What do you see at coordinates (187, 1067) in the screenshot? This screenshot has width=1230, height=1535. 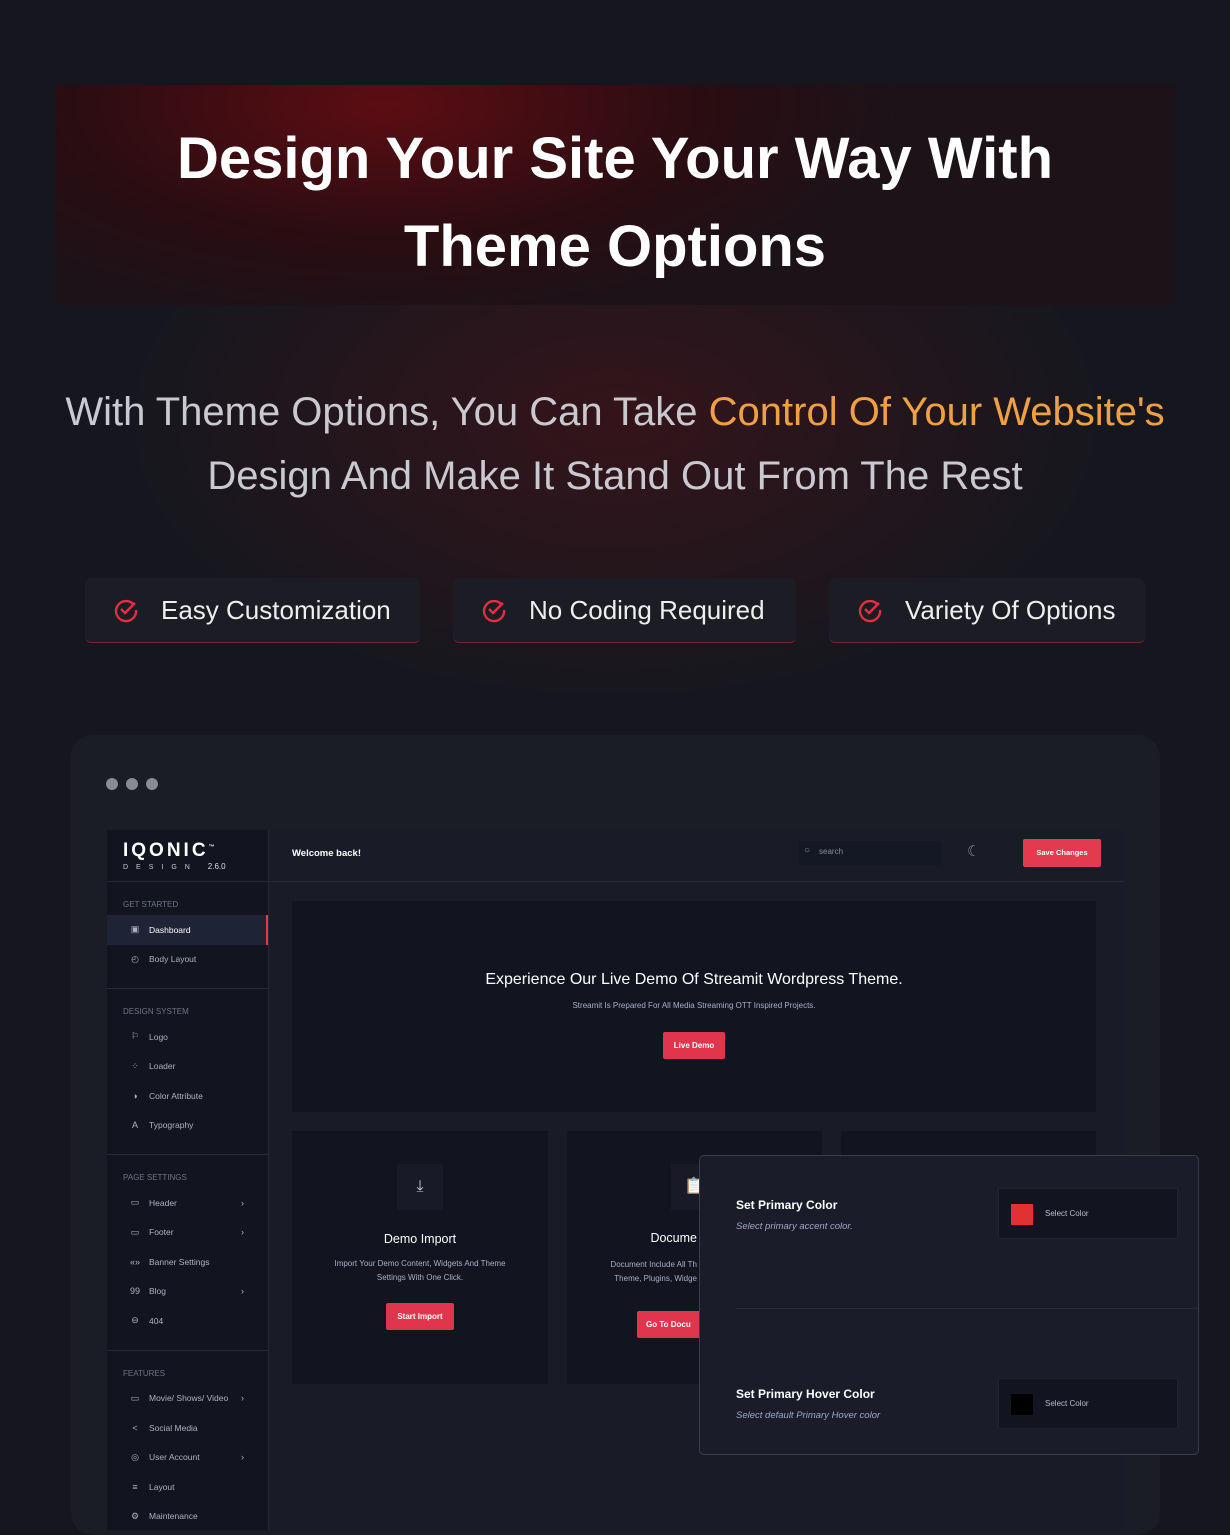 I see `sidebar-item-loader: ⁘ Loader` at bounding box center [187, 1067].